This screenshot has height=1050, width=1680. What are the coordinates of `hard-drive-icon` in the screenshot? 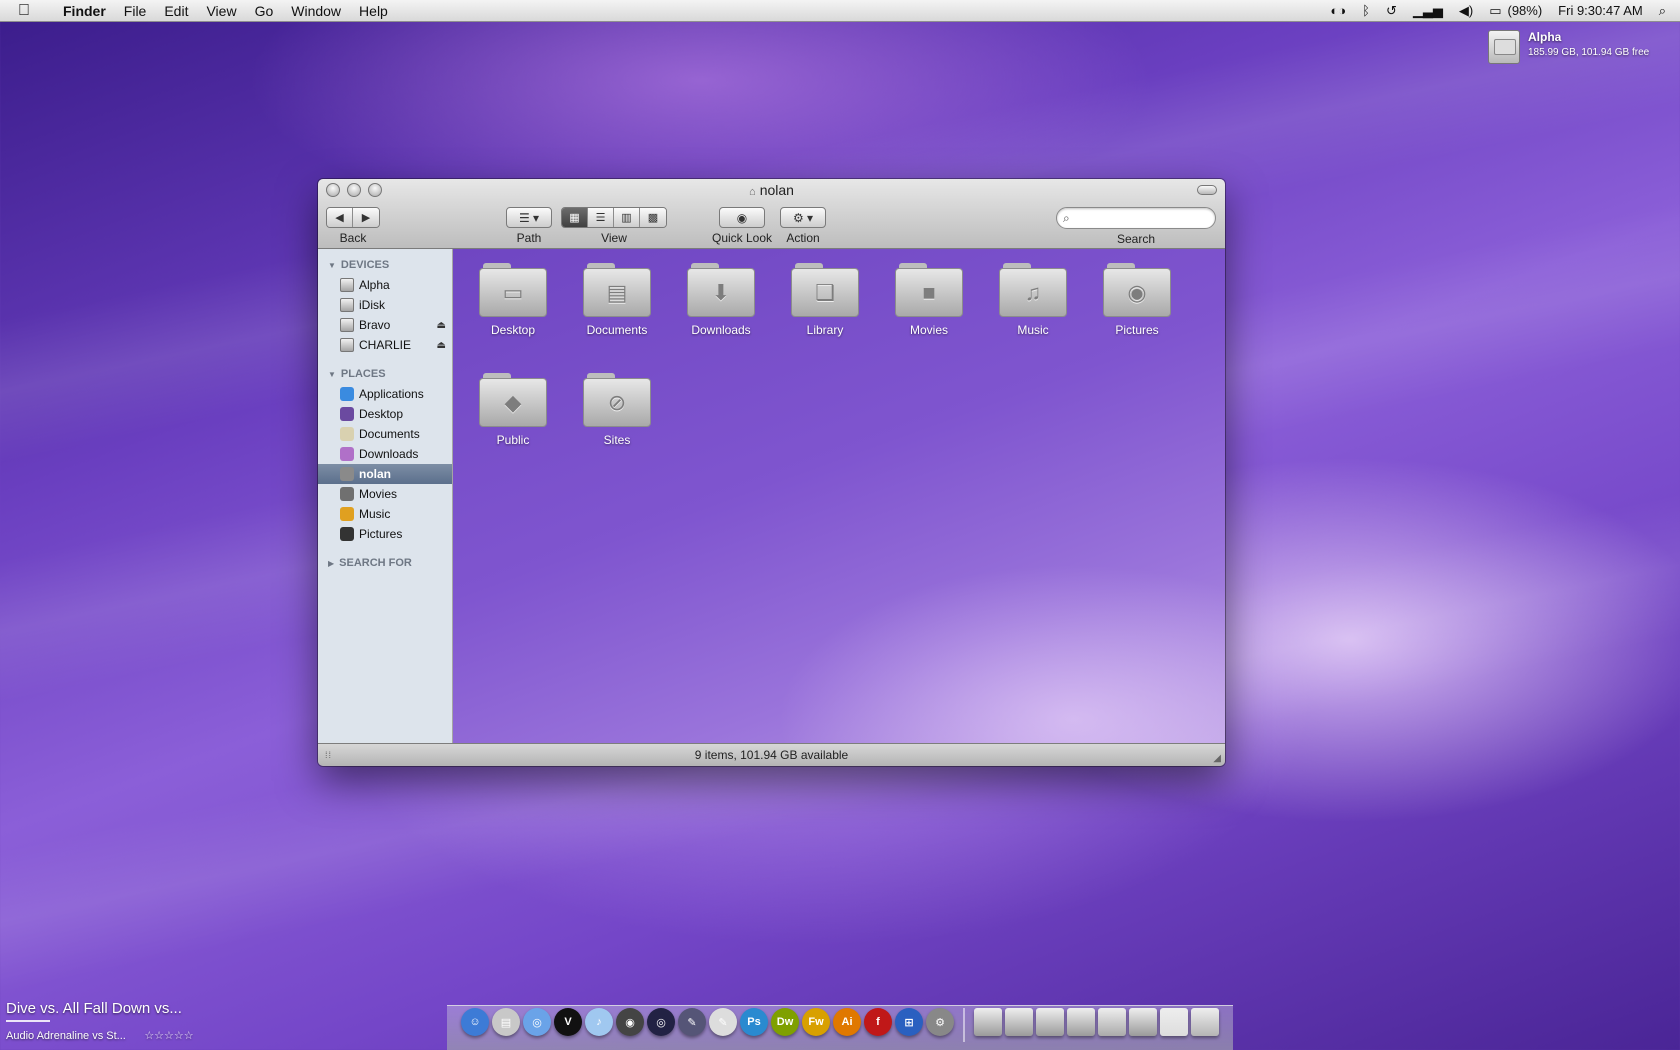 It's located at (347, 345).